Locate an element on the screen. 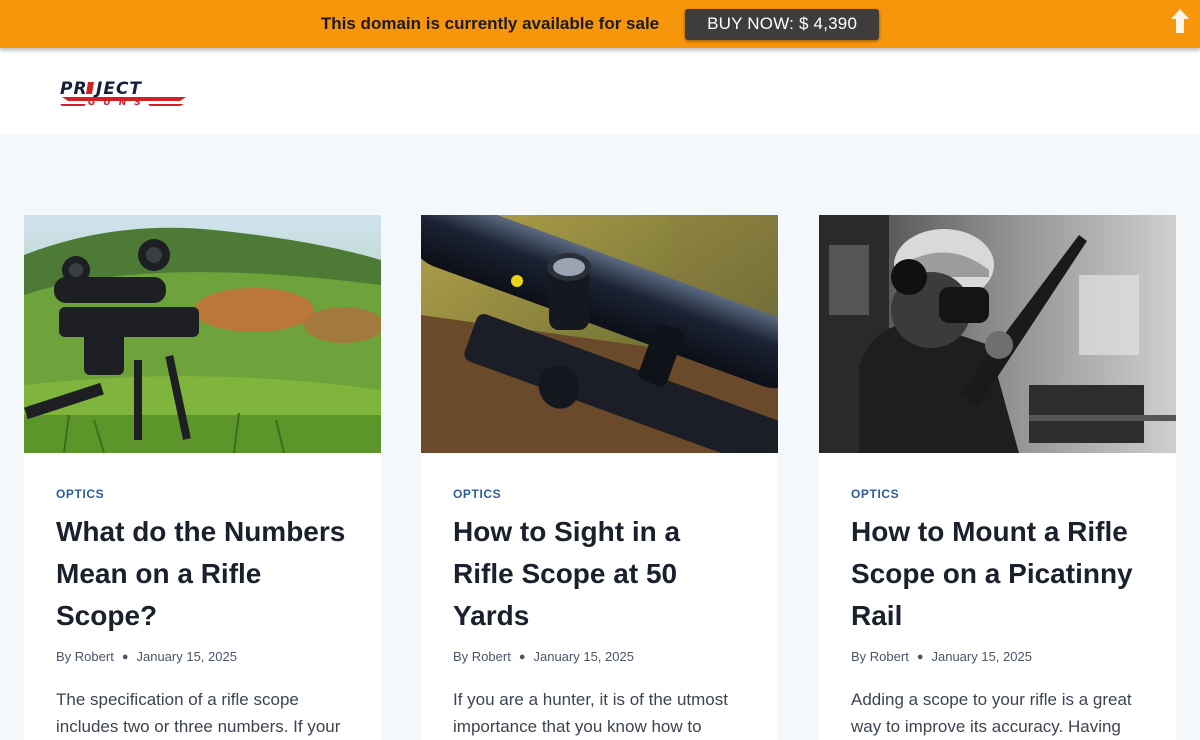  svg-text: JECT is located at coordinates (117, 89).